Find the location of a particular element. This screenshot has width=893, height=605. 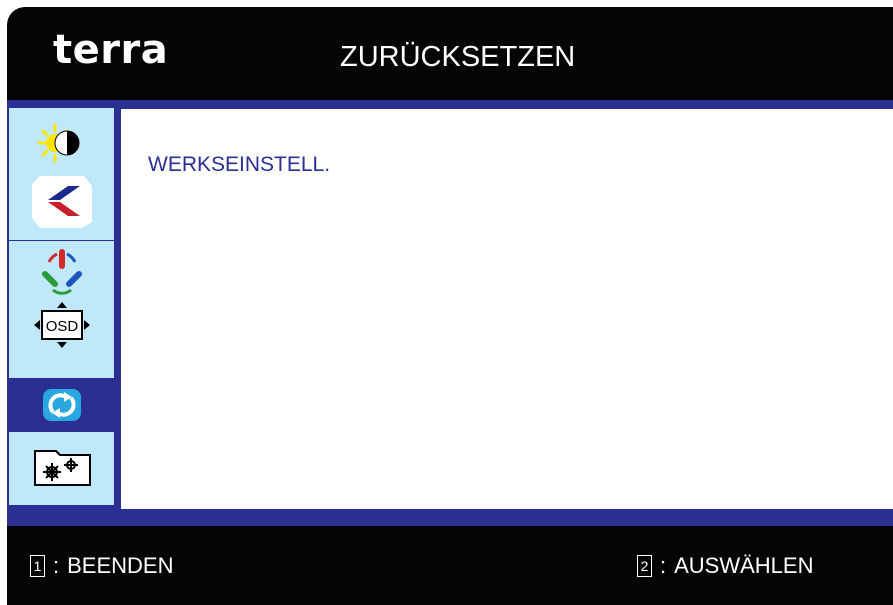

sidebar-item-image-position is located at coordinates (61, 201).